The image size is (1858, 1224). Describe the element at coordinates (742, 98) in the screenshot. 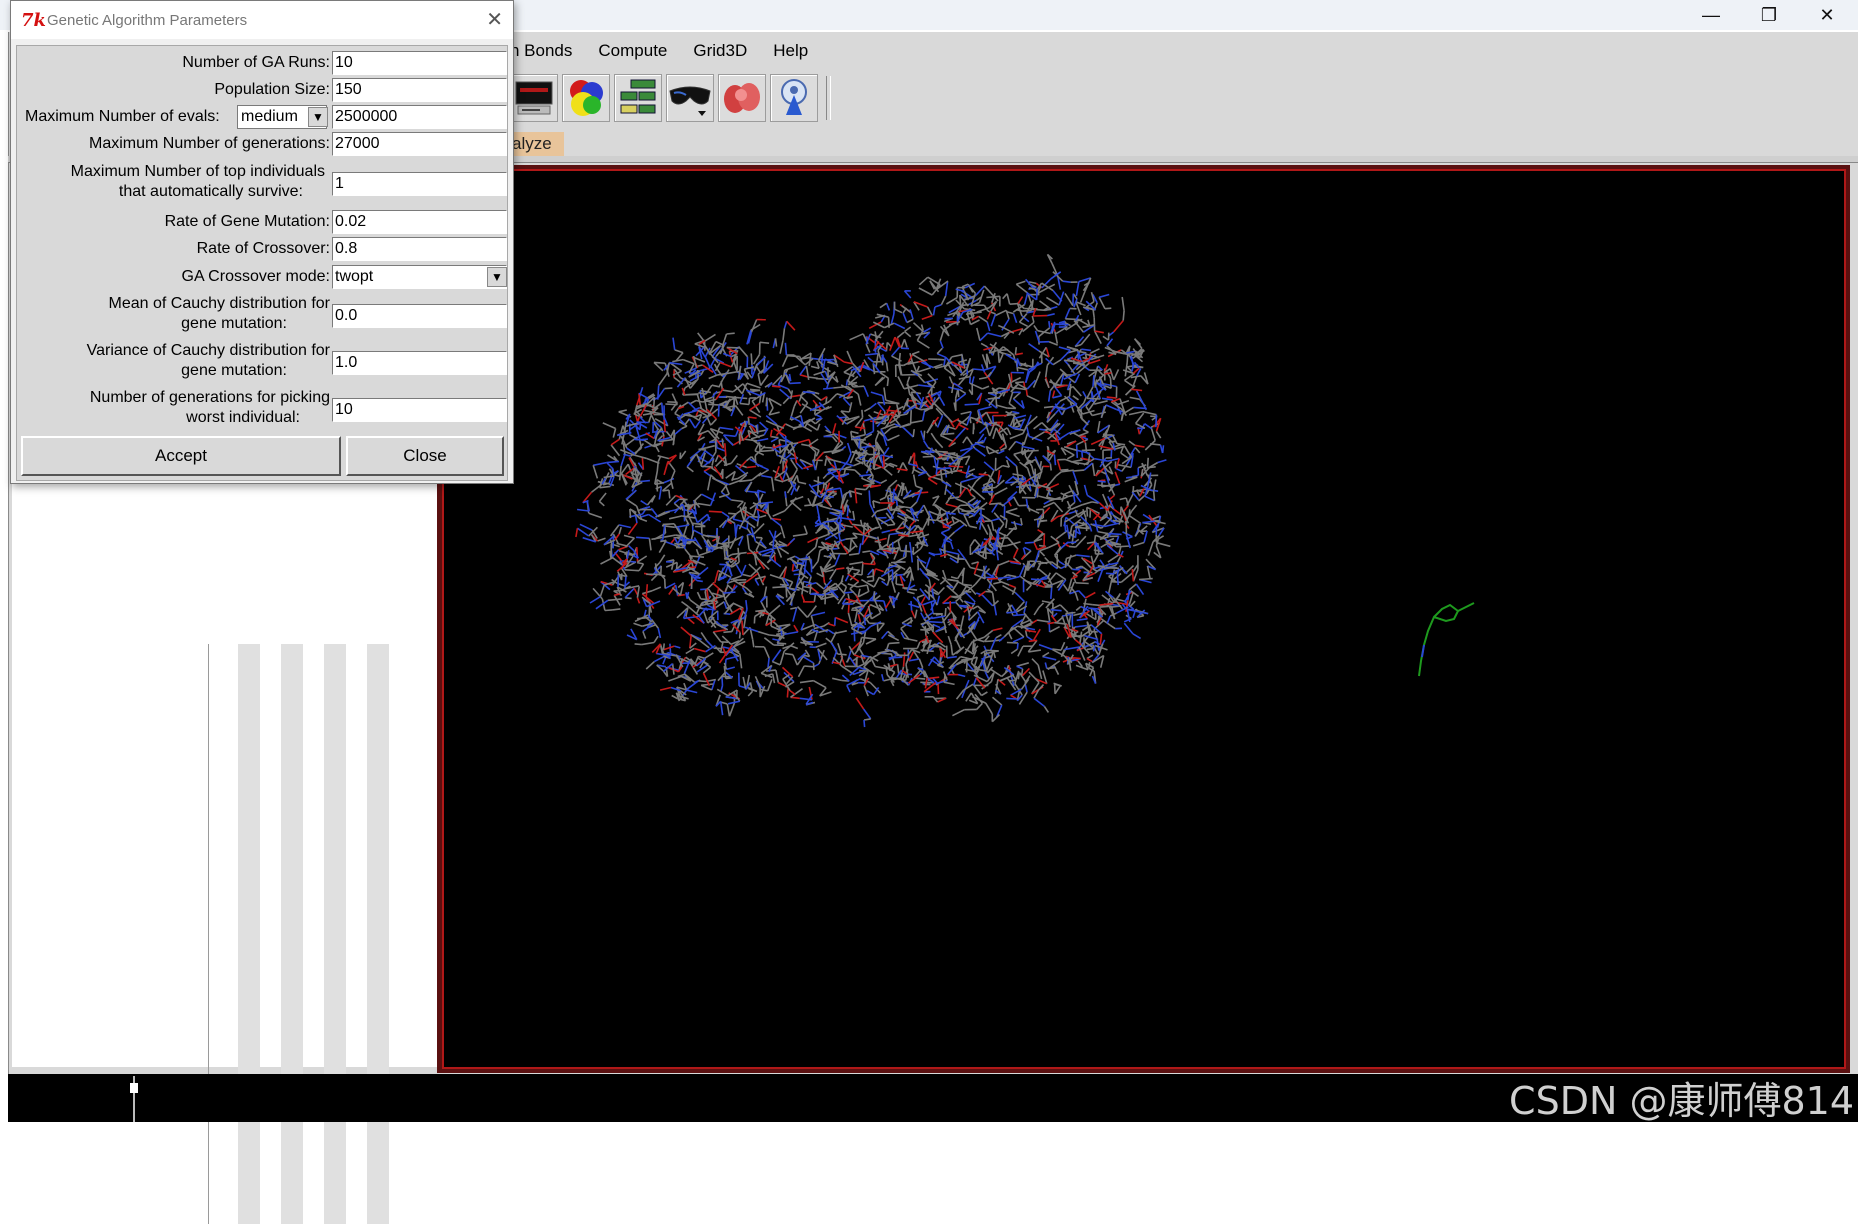

I see `toolbar-button-surface` at that location.